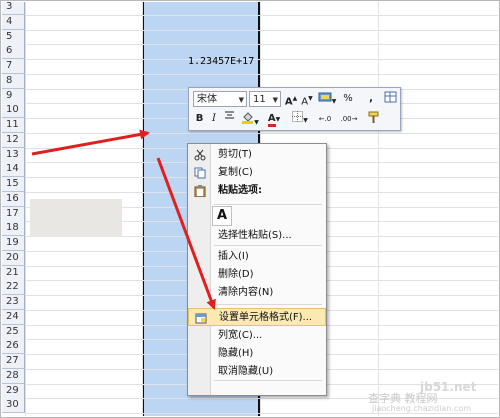  What do you see at coordinates (90, 142) in the screenshot?
I see `arrow-to-column-icon` at bounding box center [90, 142].